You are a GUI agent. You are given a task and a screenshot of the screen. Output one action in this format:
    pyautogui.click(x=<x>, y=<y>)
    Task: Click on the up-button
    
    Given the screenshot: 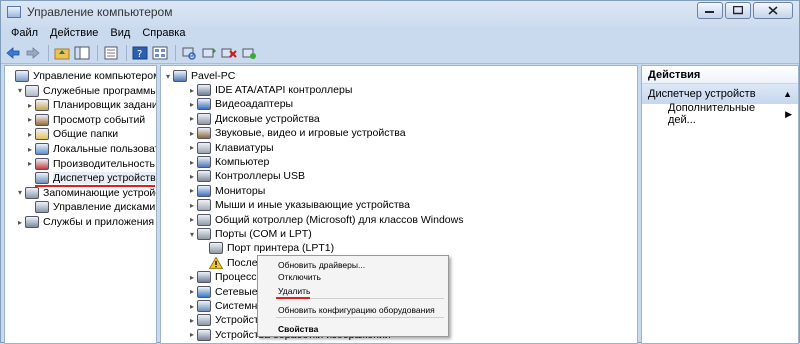 What is the action you would take?
    pyautogui.click(x=62, y=53)
    